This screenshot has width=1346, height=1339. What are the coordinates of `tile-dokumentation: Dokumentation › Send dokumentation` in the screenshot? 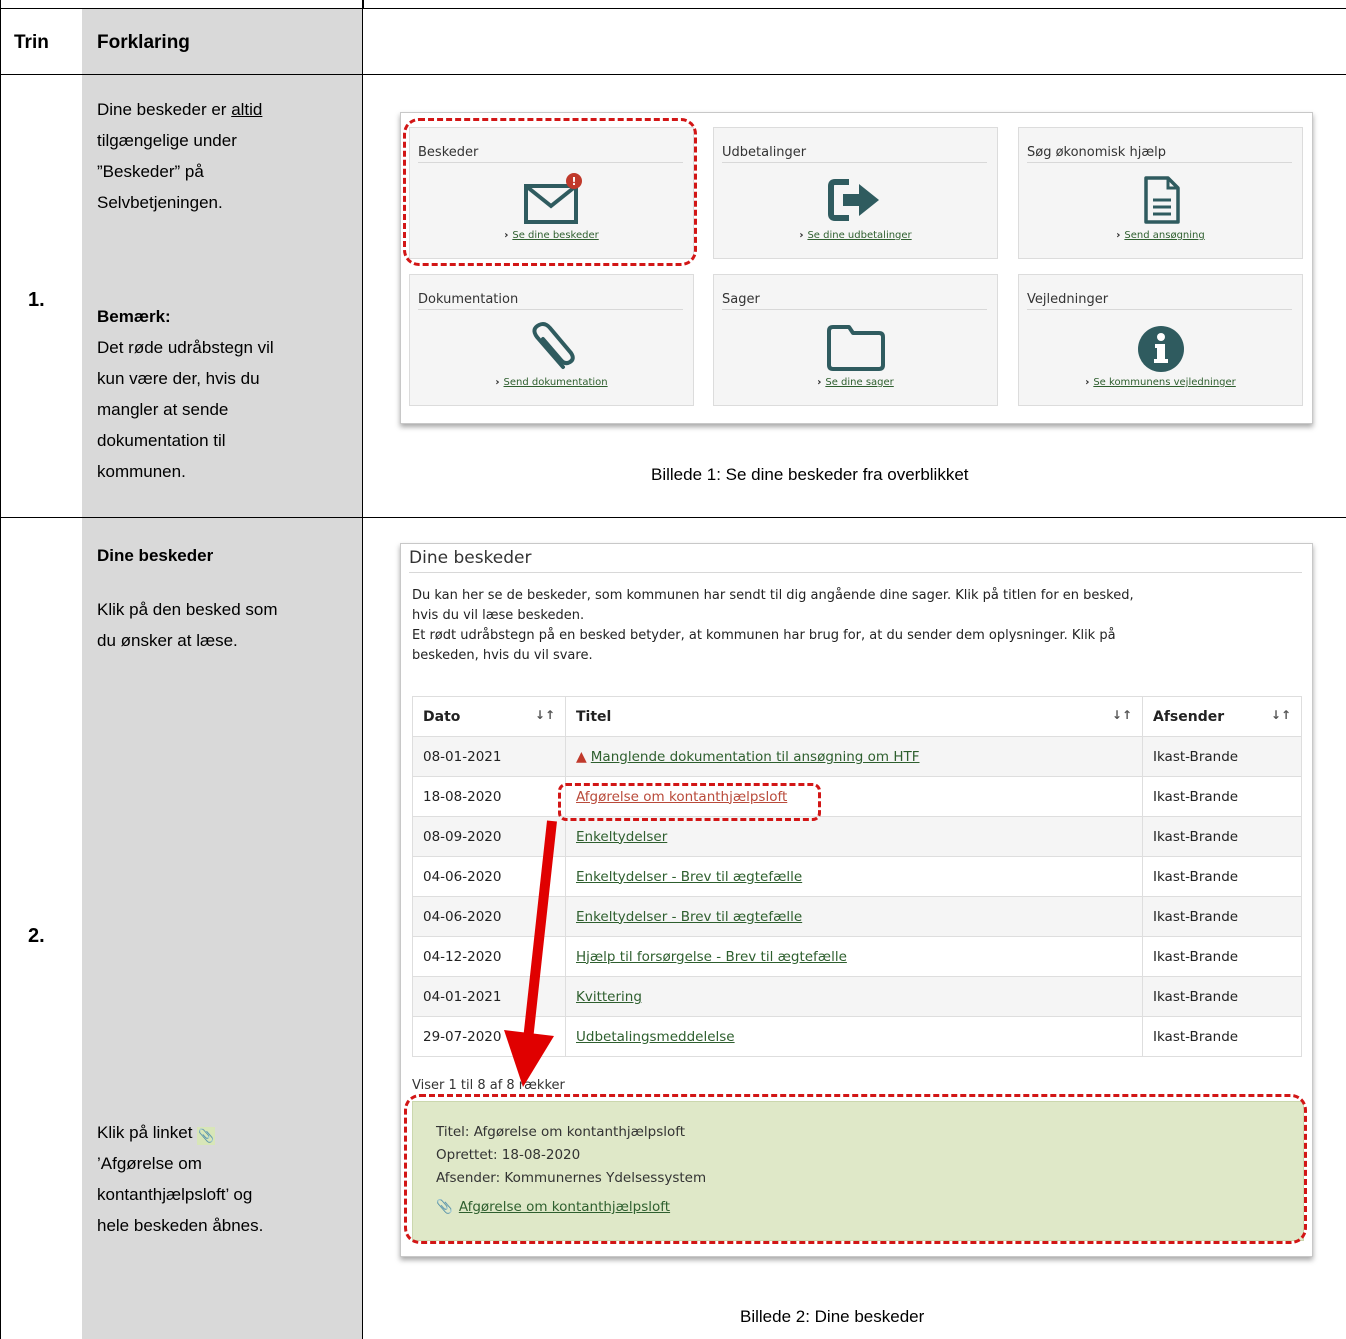 It's located at (551, 340).